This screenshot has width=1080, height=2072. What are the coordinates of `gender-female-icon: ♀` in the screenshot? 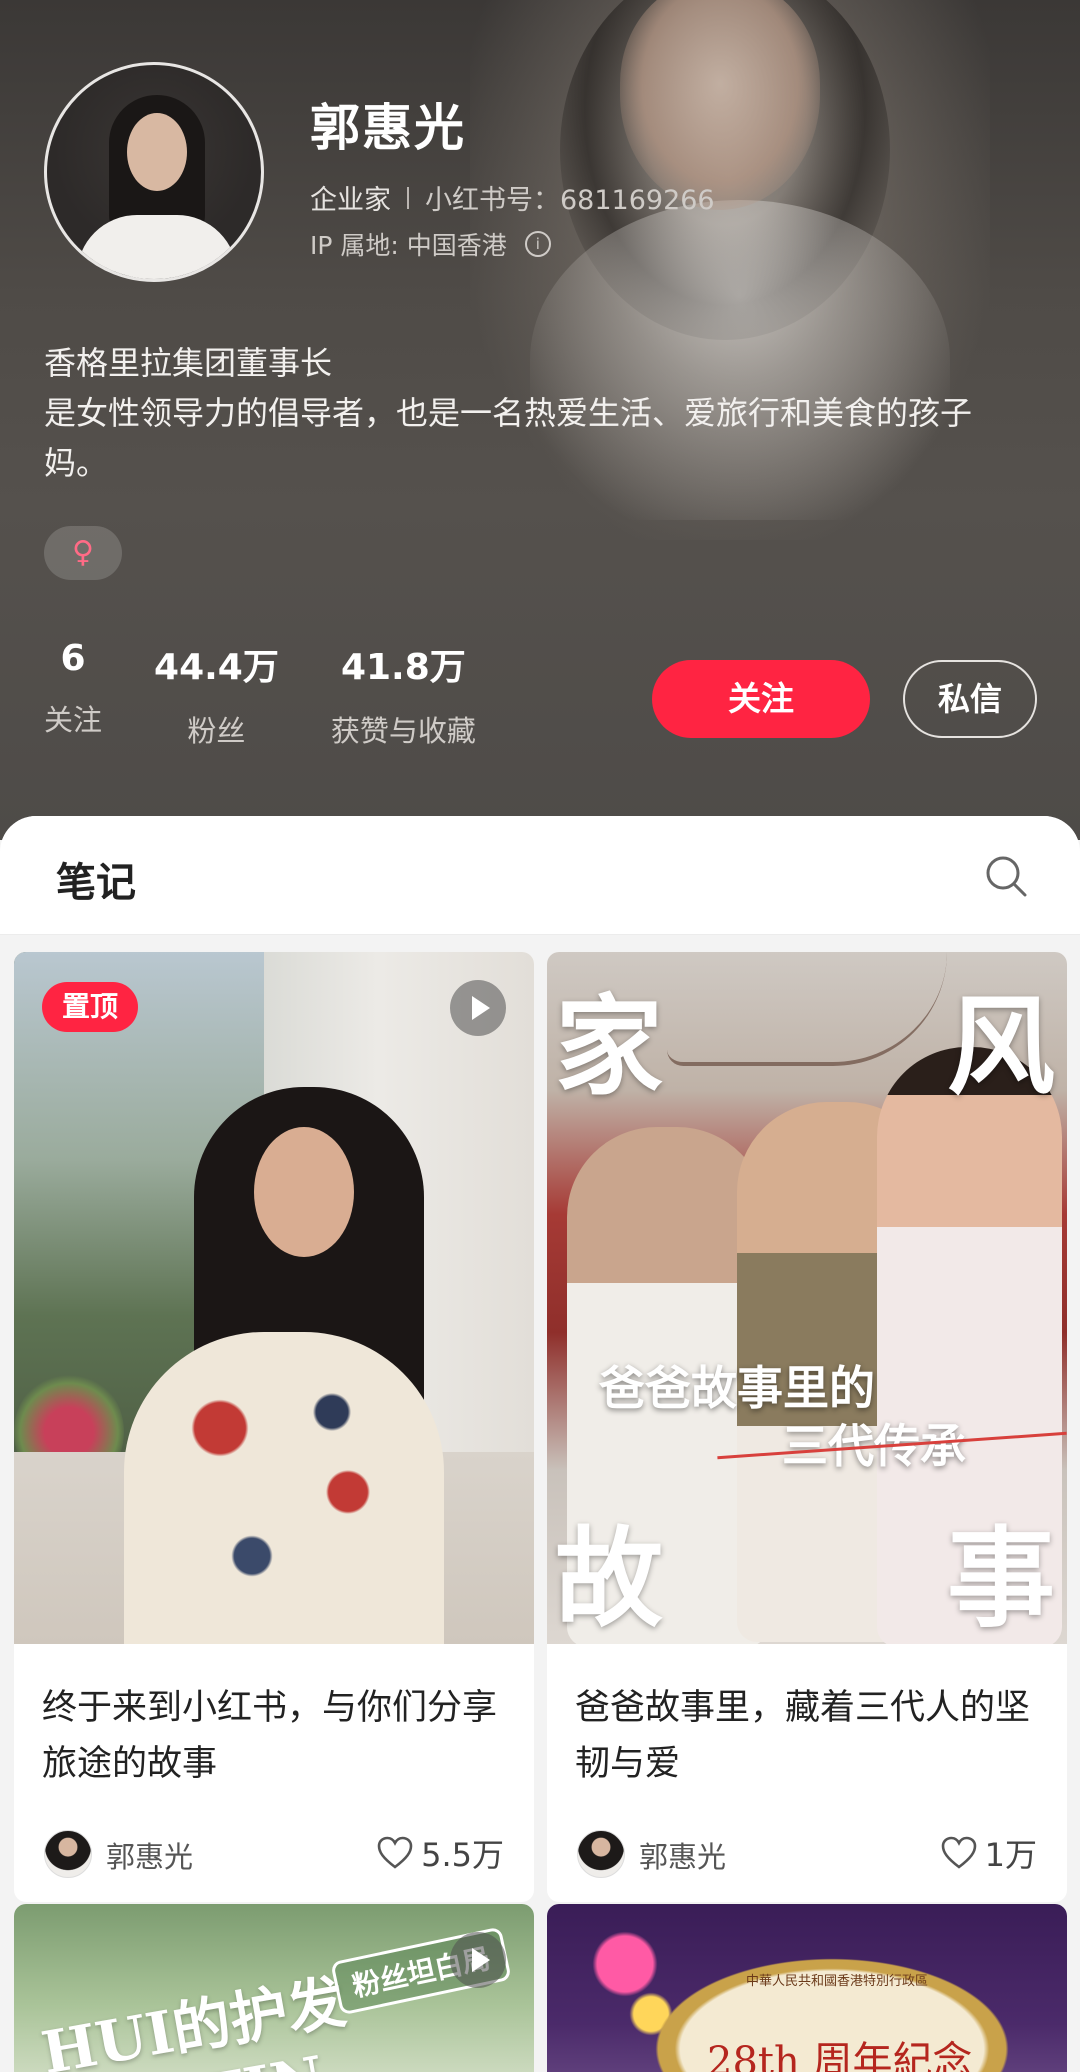 It's located at (83, 553).